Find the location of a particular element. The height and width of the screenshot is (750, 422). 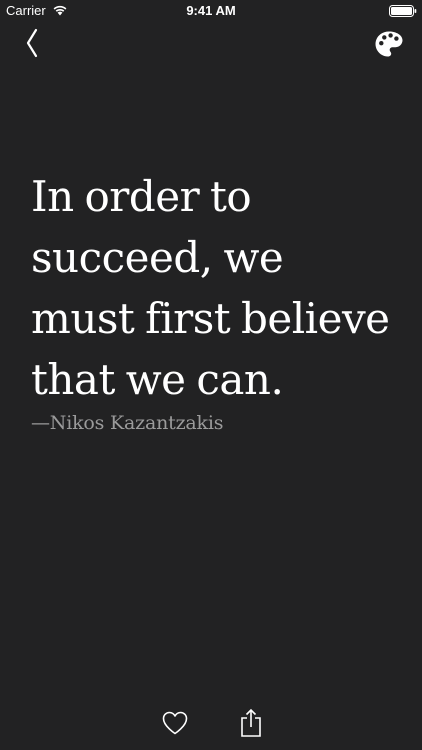

status-time: 9:41 AM is located at coordinates (211, 10).